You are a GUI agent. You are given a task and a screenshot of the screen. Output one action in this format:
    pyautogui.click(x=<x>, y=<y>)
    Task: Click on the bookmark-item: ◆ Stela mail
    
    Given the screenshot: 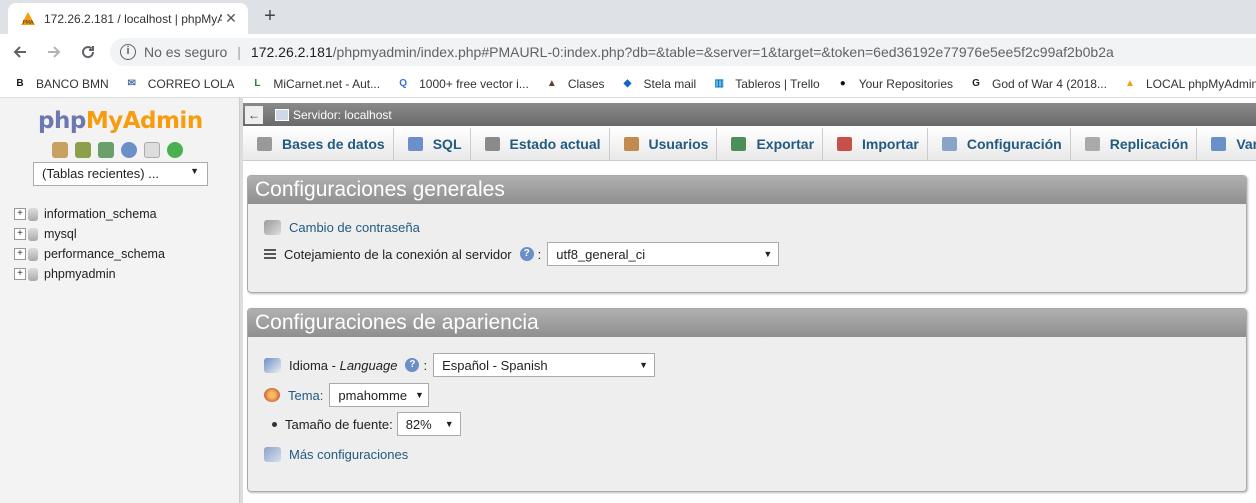 What is the action you would take?
    pyautogui.click(x=658, y=84)
    